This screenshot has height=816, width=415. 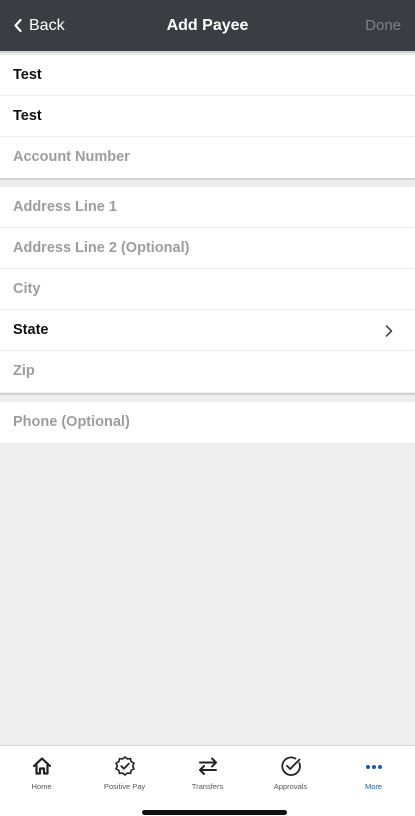 What do you see at coordinates (290, 786) in the screenshot?
I see `tab-label: Approvals` at bounding box center [290, 786].